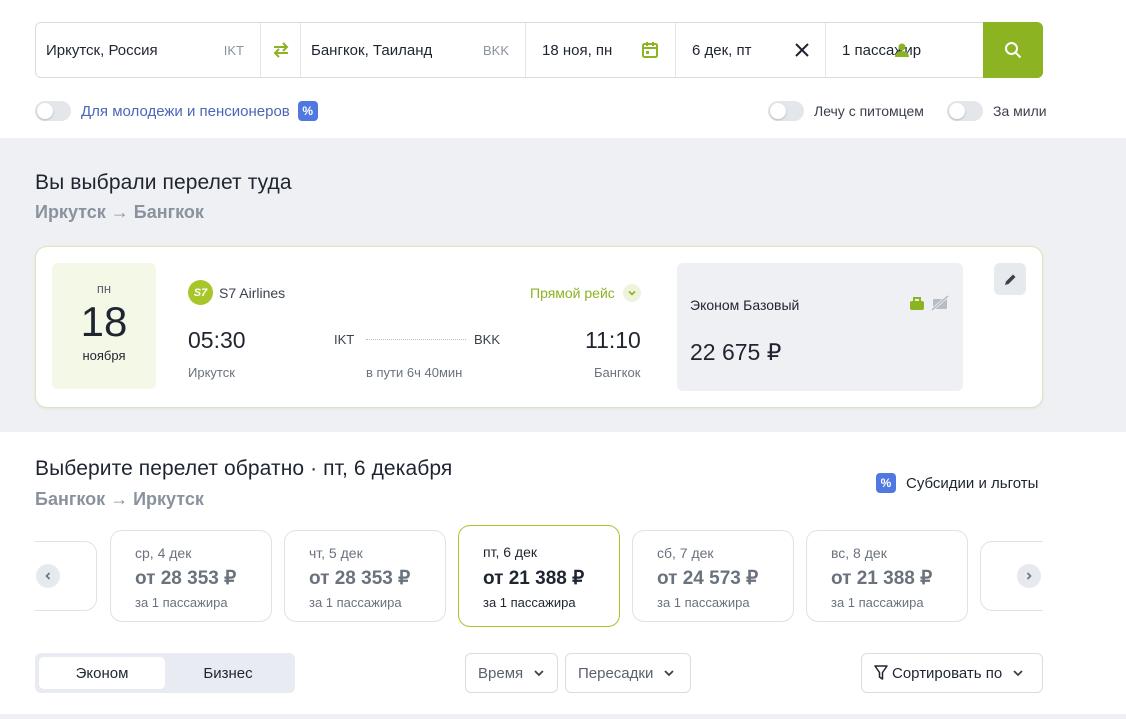  I want to click on miles-option: За мили, so click(997, 111).